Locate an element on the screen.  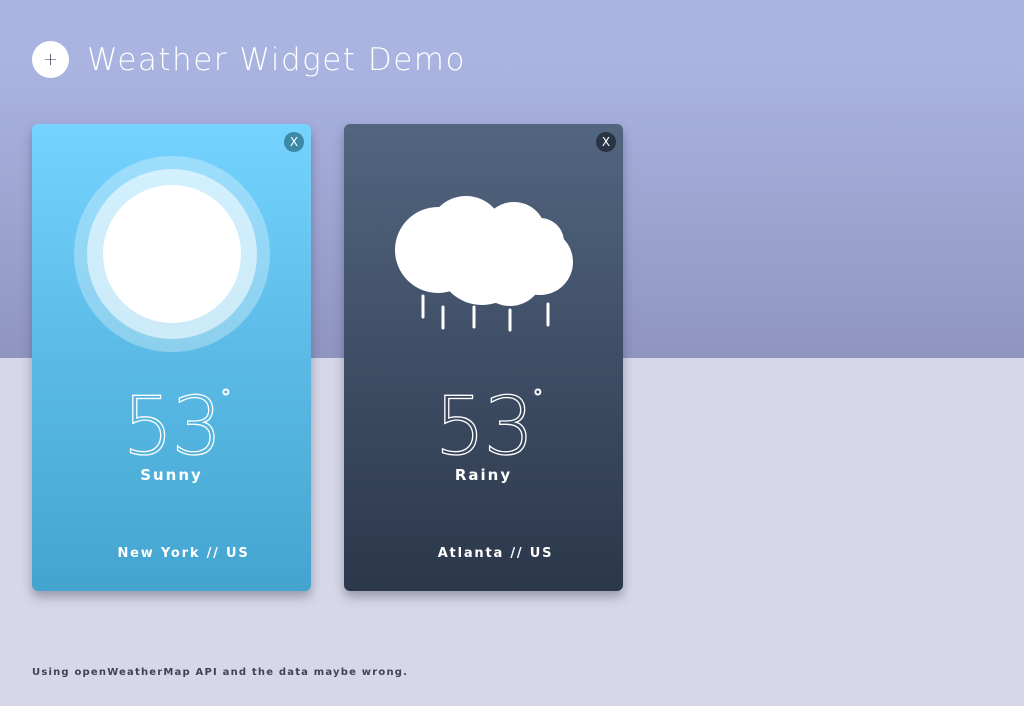
rain-cloud-icon is located at coordinates (484, 264).